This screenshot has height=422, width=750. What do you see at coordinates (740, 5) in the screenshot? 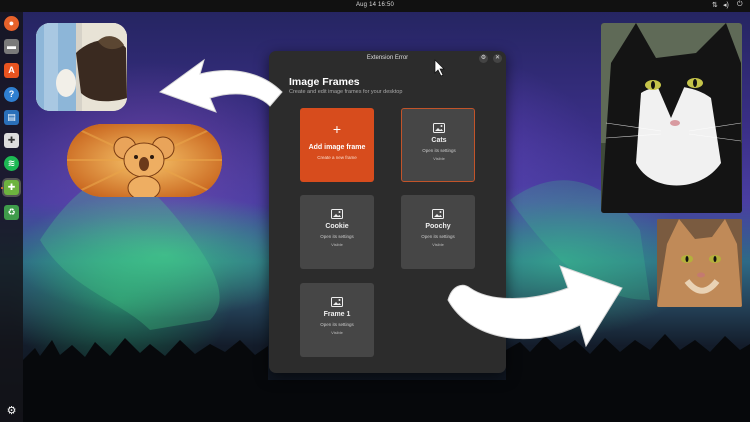
I see `power-icon: ⏻` at bounding box center [740, 5].